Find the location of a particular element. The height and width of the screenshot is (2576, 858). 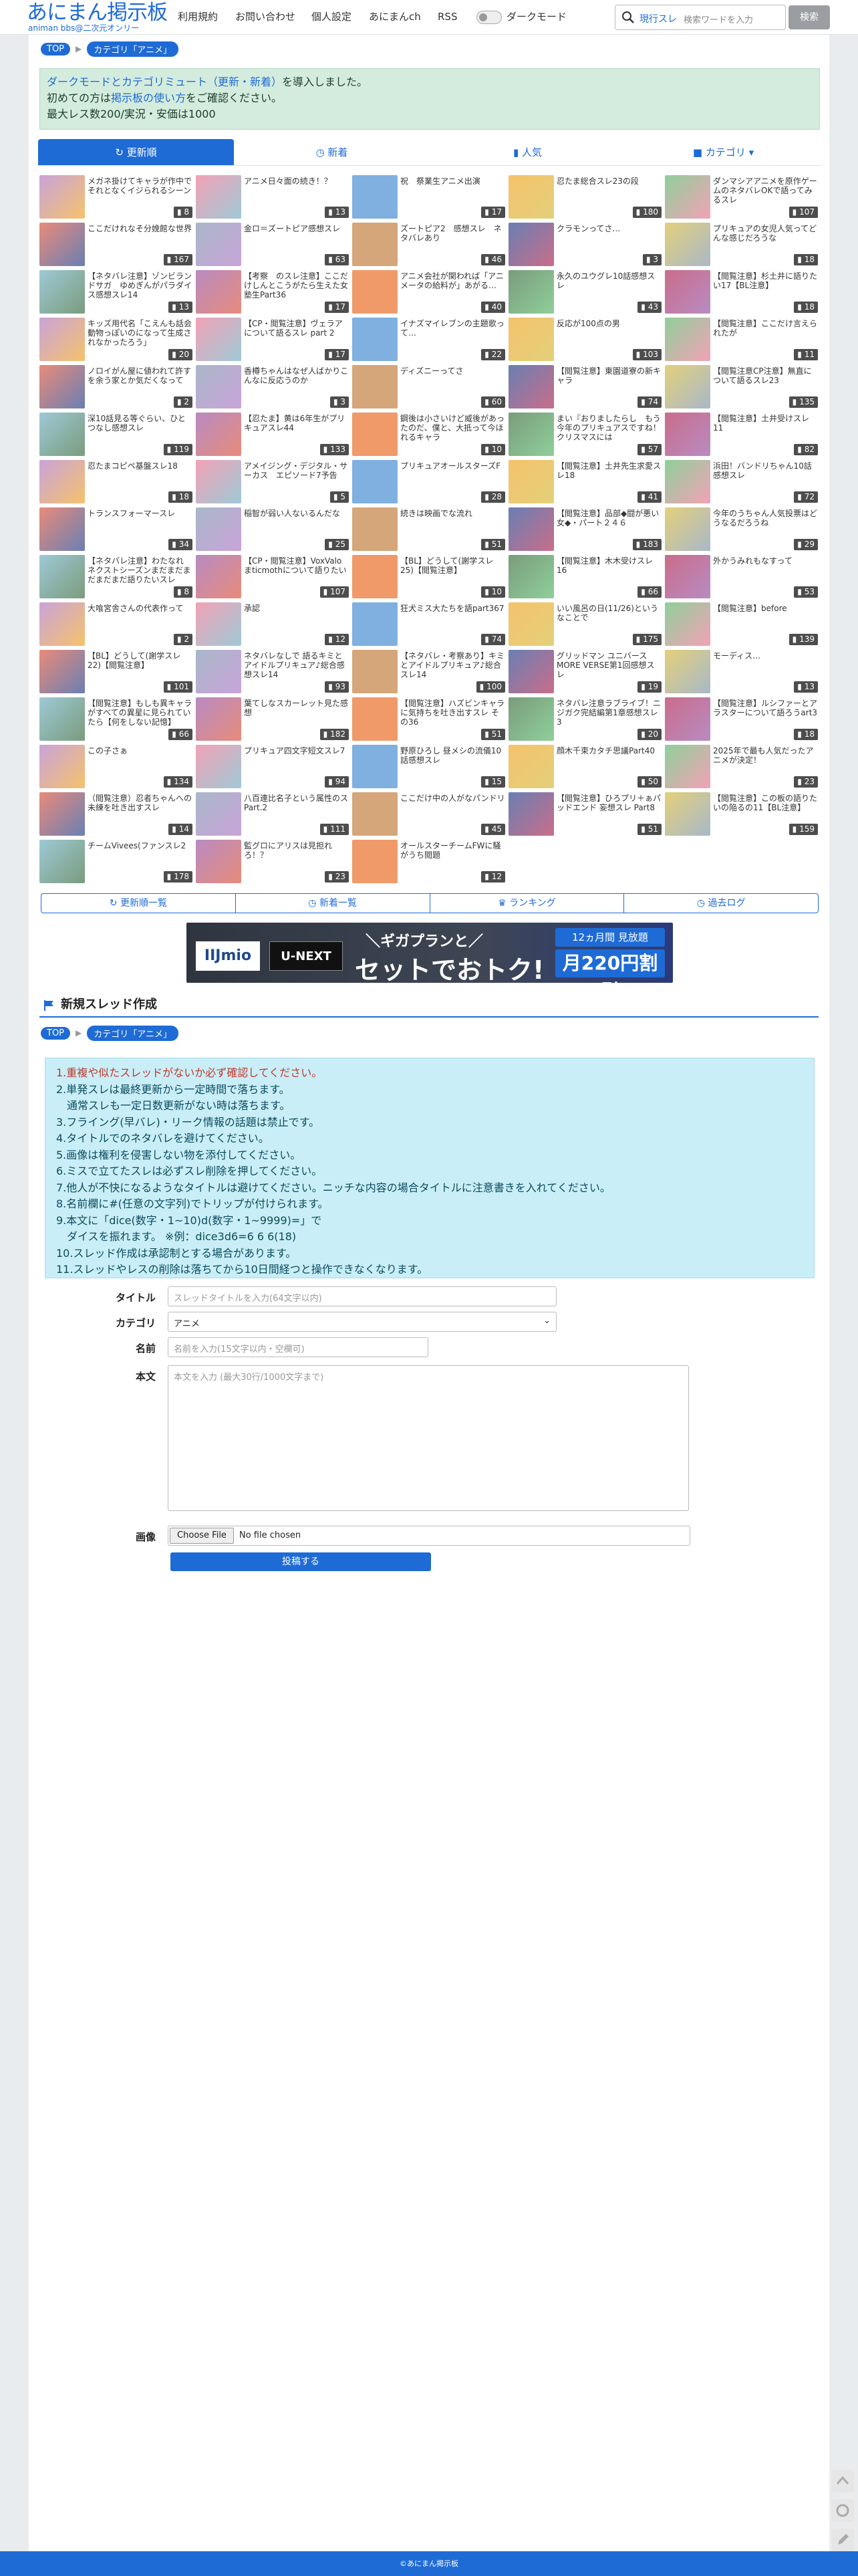

thread-item: 反応が100点の男 ▮ 103 is located at coordinates (586, 339).